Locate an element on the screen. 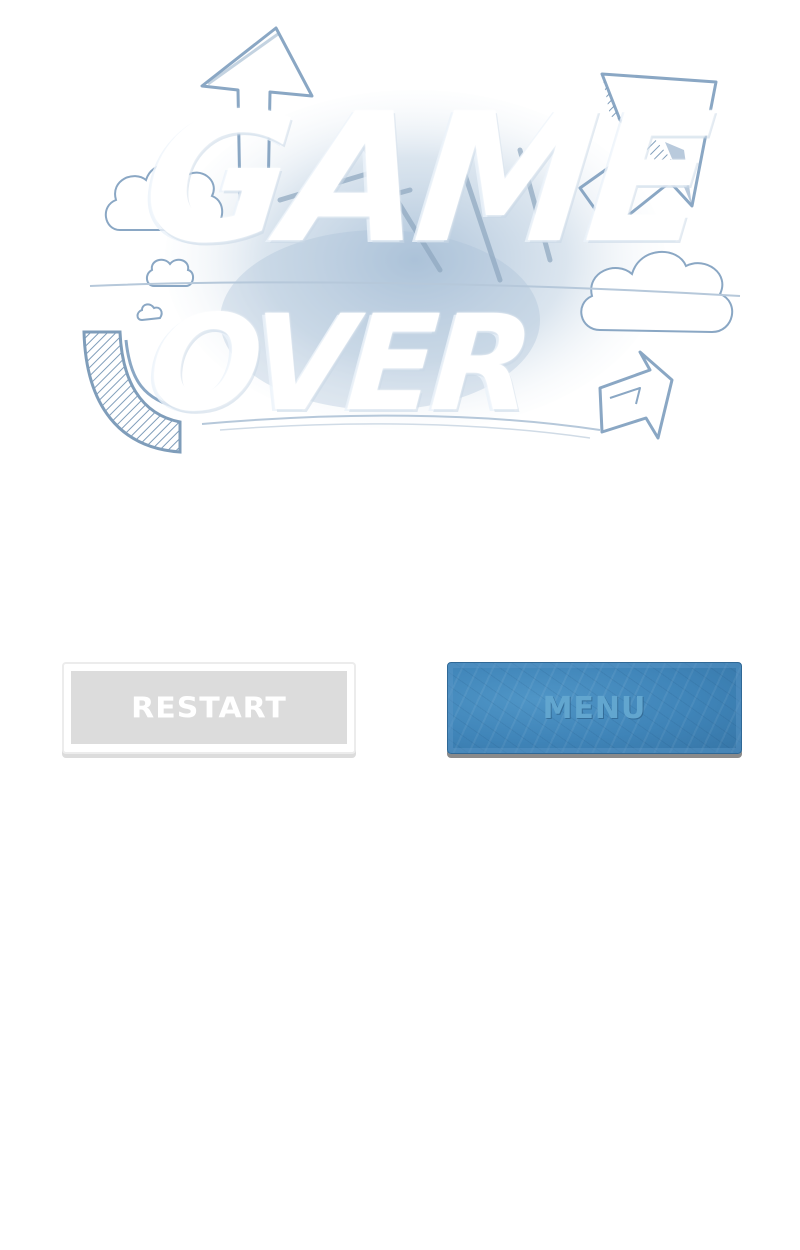  menu-button-label: menu is located at coordinates (594, 708).